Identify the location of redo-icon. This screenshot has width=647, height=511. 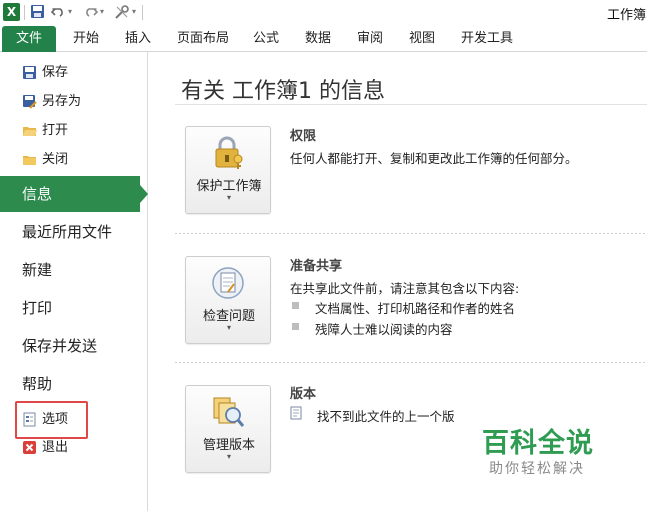
(90, 12).